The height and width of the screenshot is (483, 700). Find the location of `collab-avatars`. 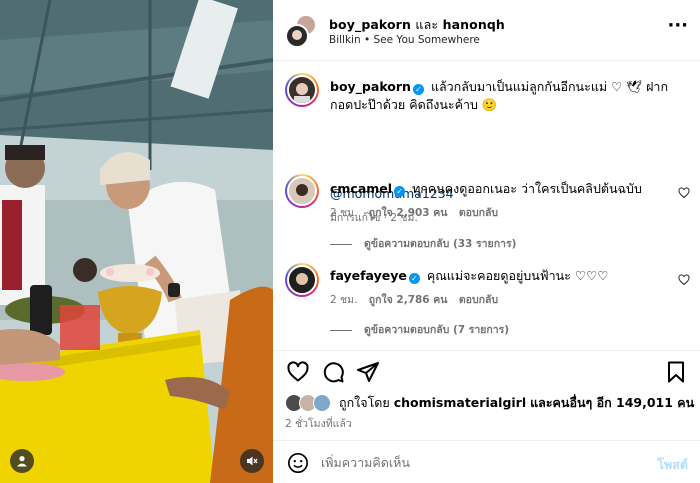

collab-avatars is located at coordinates (302, 31).